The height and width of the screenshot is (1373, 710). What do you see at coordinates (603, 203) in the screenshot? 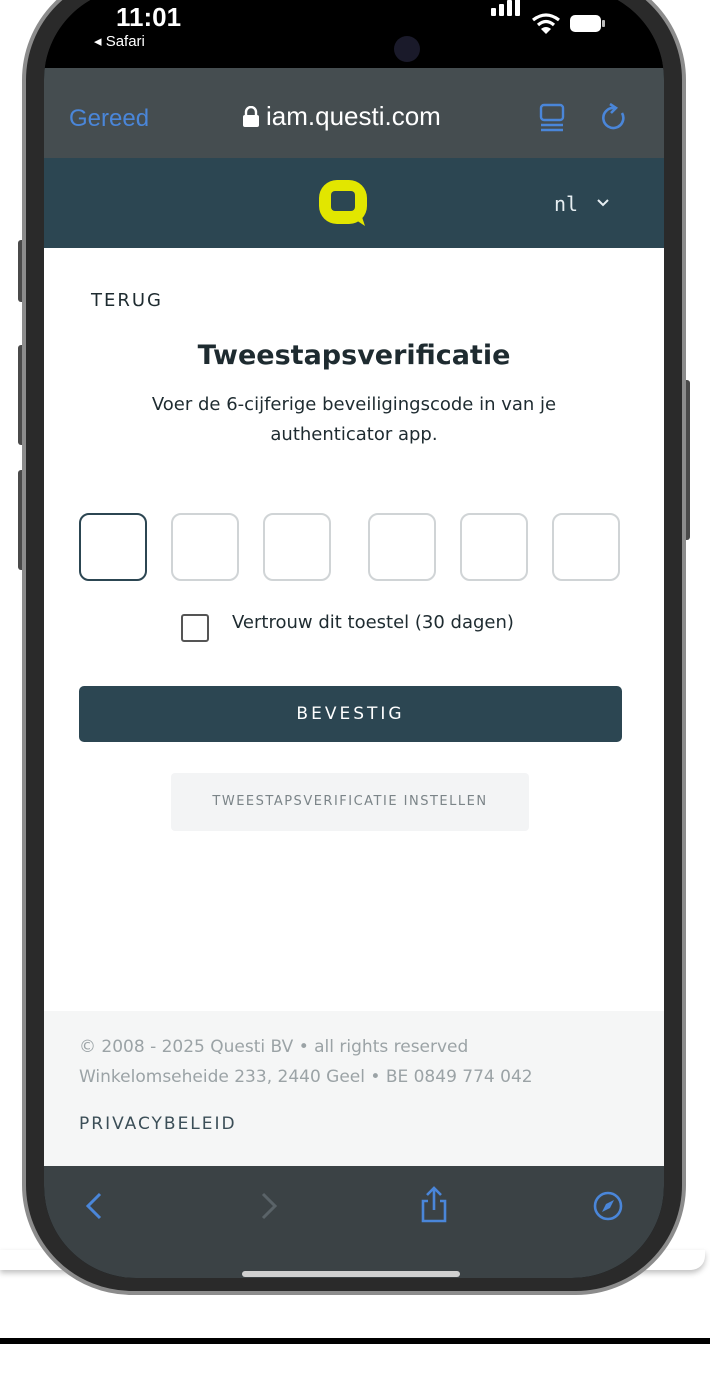
I see `chevron-down-icon` at bounding box center [603, 203].